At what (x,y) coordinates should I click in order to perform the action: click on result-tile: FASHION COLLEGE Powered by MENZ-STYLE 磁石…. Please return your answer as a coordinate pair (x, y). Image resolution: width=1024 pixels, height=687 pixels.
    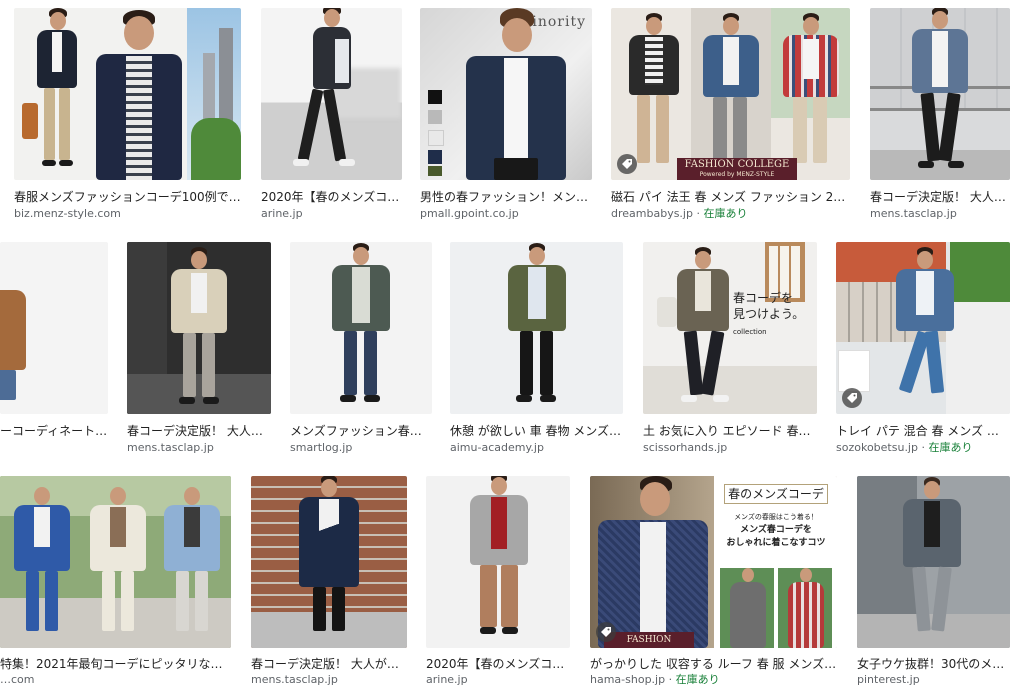
    Looking at the image, I should click on (730, 115).